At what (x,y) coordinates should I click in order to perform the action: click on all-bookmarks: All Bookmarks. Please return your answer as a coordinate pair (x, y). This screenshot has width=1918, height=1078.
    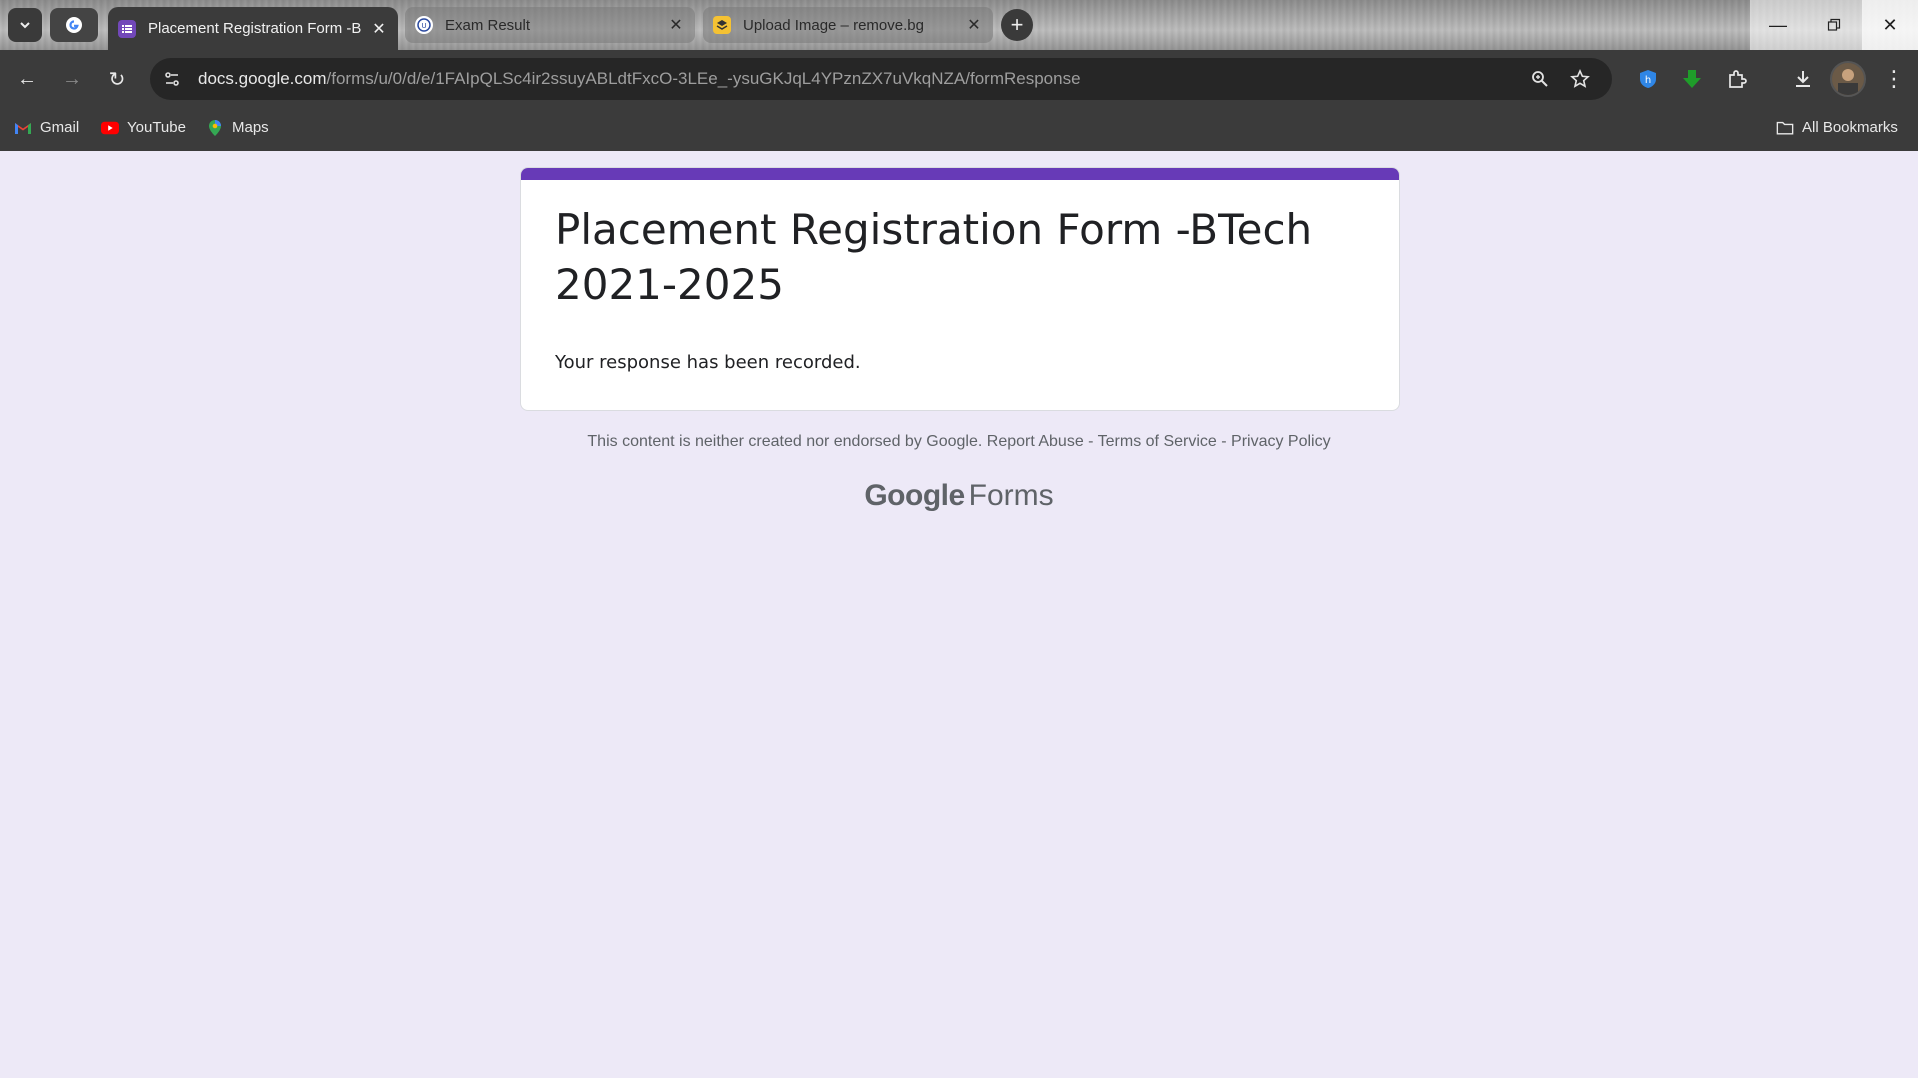
    Looking at the image, I should click on (1837, 127).